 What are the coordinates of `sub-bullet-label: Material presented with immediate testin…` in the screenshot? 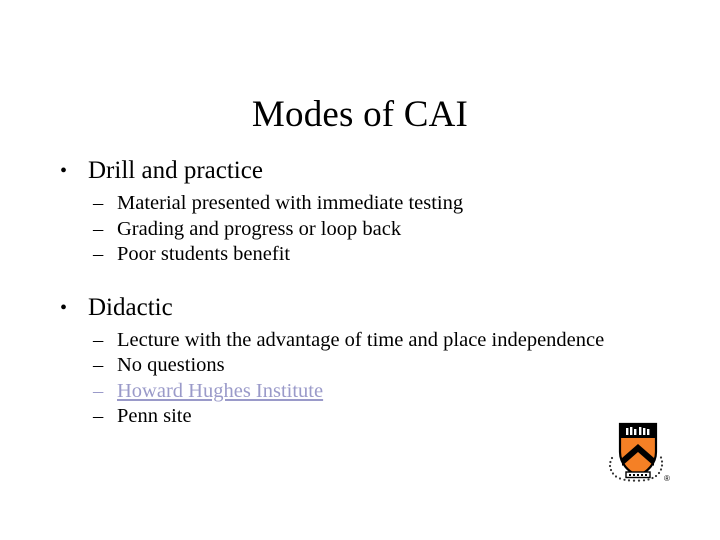 It's located at (290, 203).